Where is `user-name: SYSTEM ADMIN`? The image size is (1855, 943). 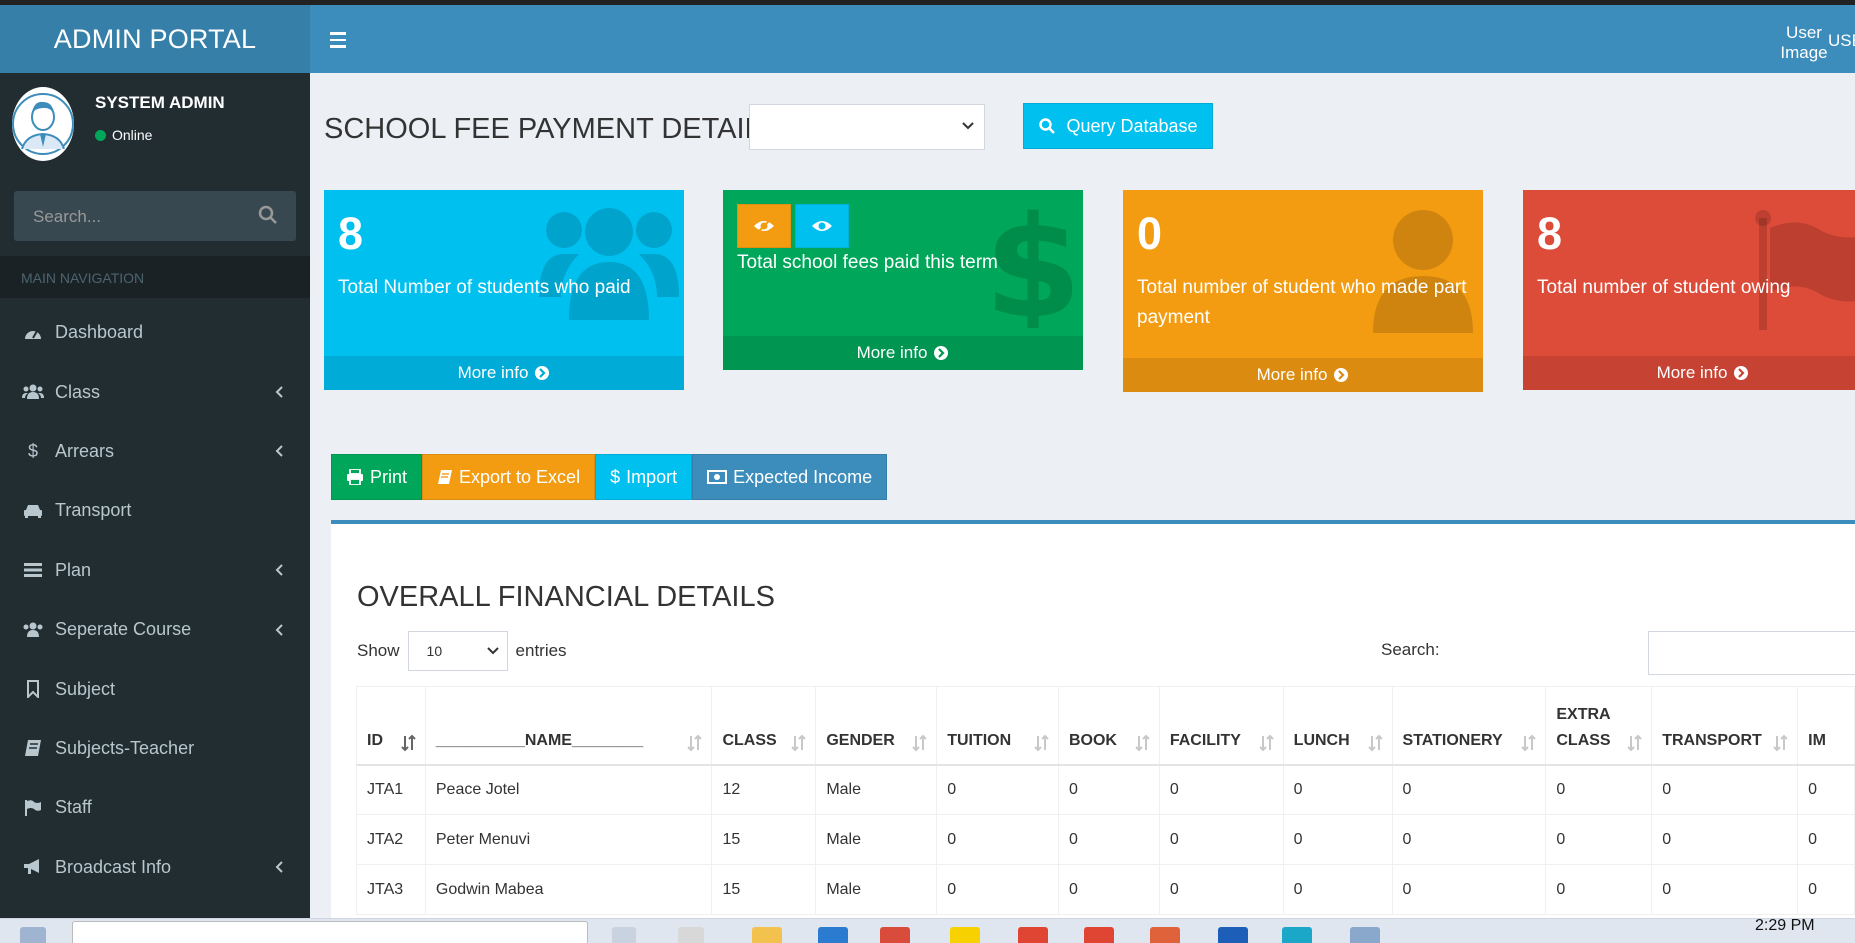
user-name: SYSTEM ADMIN is located at coordinates (160, 102).